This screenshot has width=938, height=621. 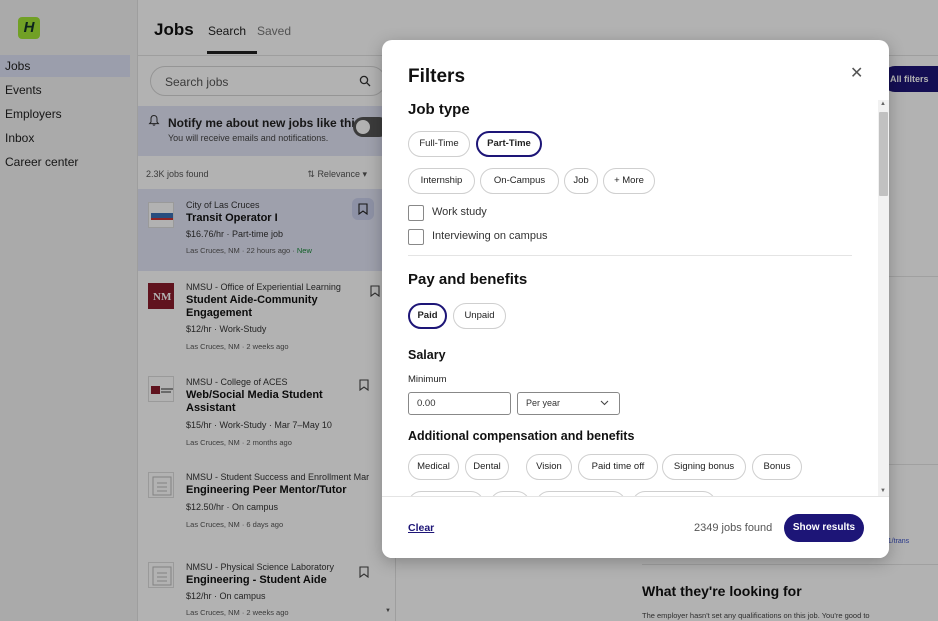 I want to click on interviewing-on-campus-label: Interviewing on campus, so click(x=490, y=236).